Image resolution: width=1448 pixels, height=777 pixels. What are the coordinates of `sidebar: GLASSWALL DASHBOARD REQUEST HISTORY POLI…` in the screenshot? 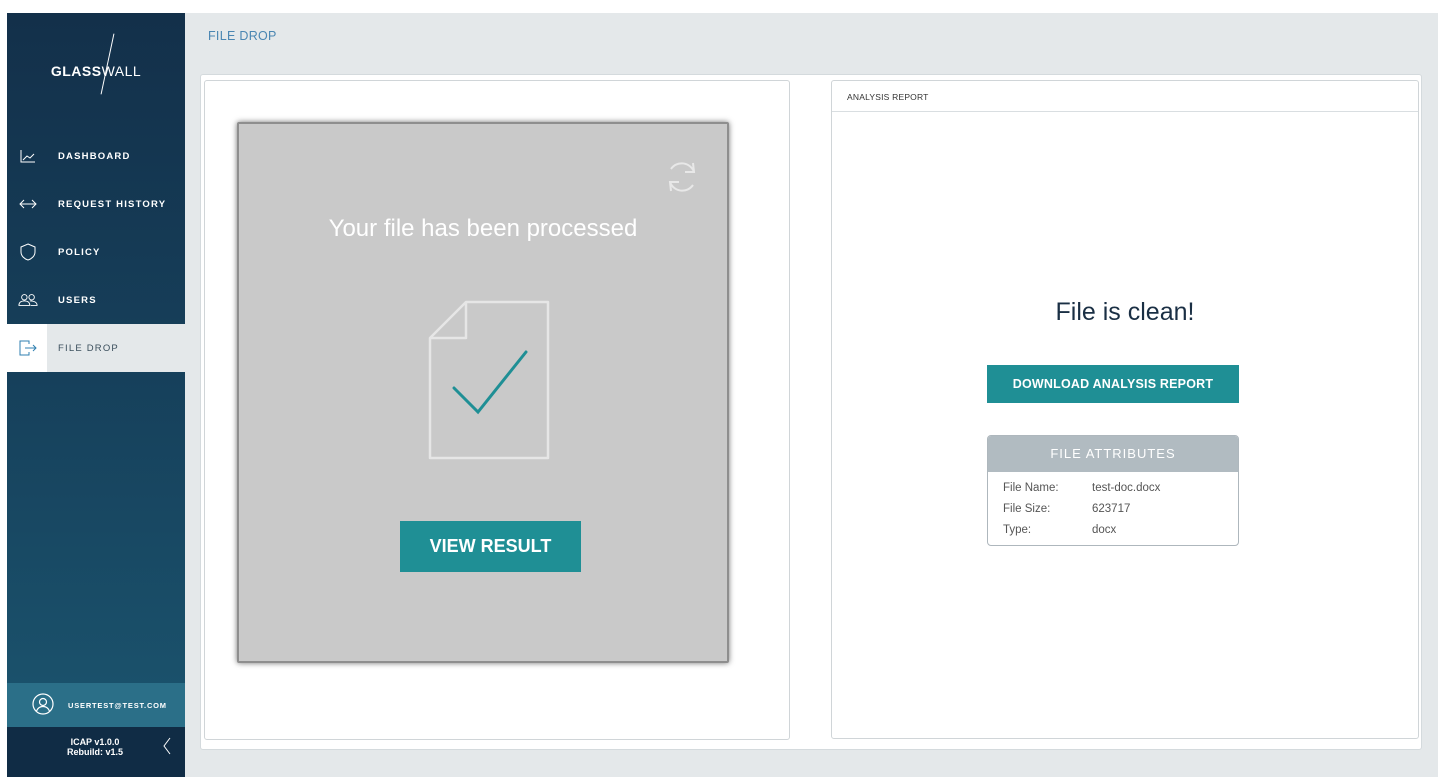 It's located at (96, 395).